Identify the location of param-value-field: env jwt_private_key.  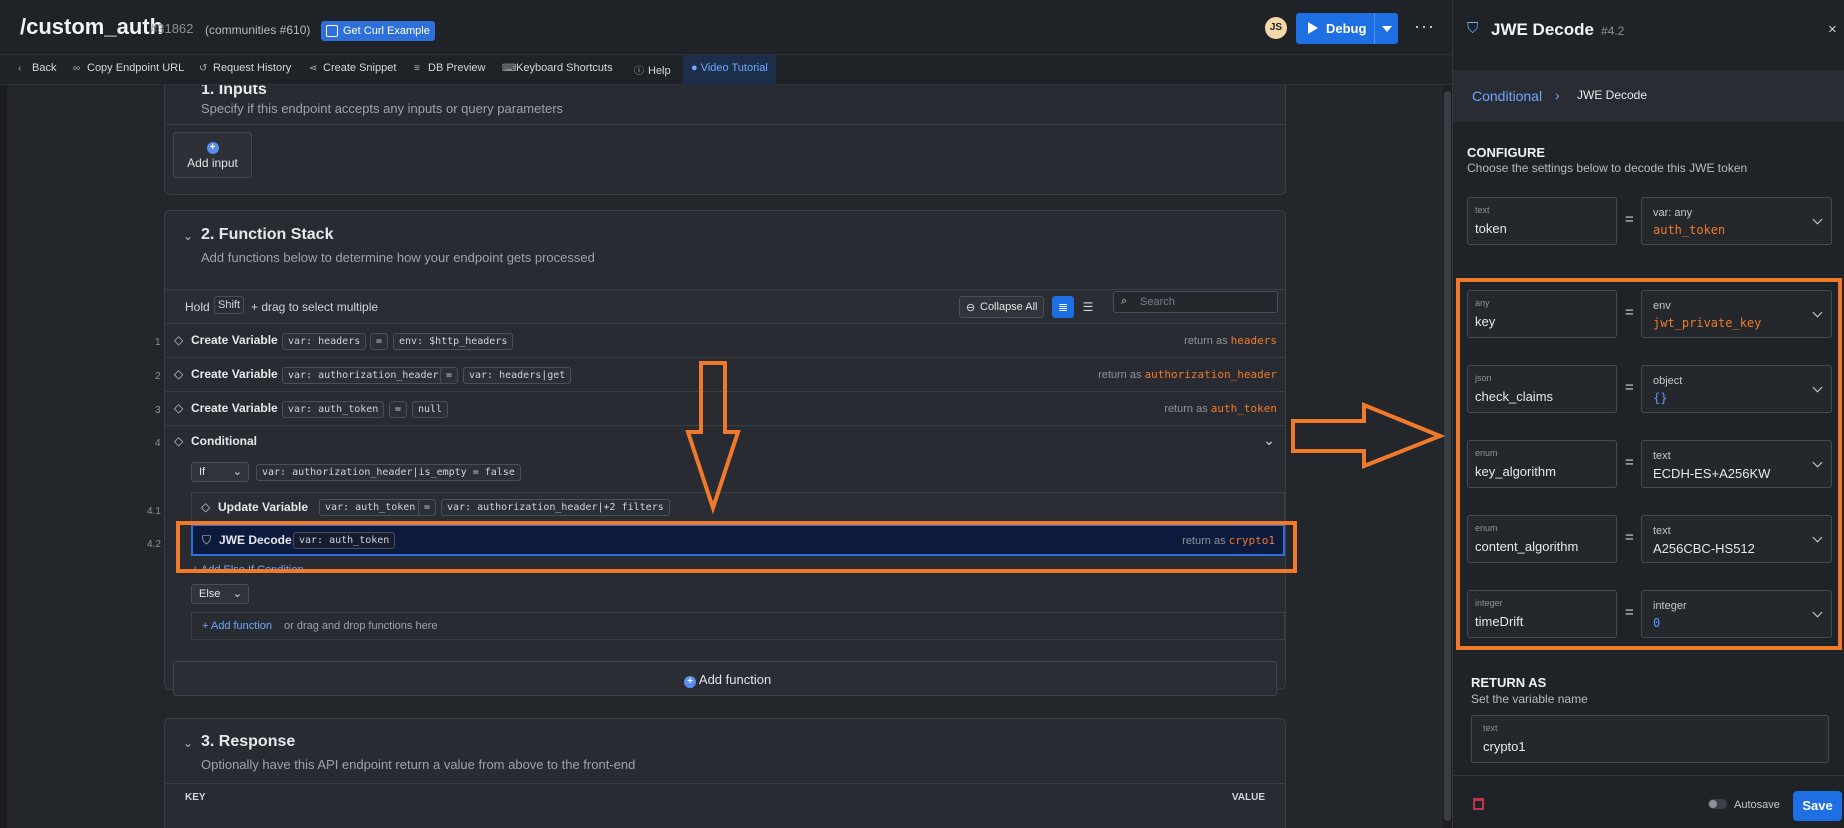
(1736, 314).